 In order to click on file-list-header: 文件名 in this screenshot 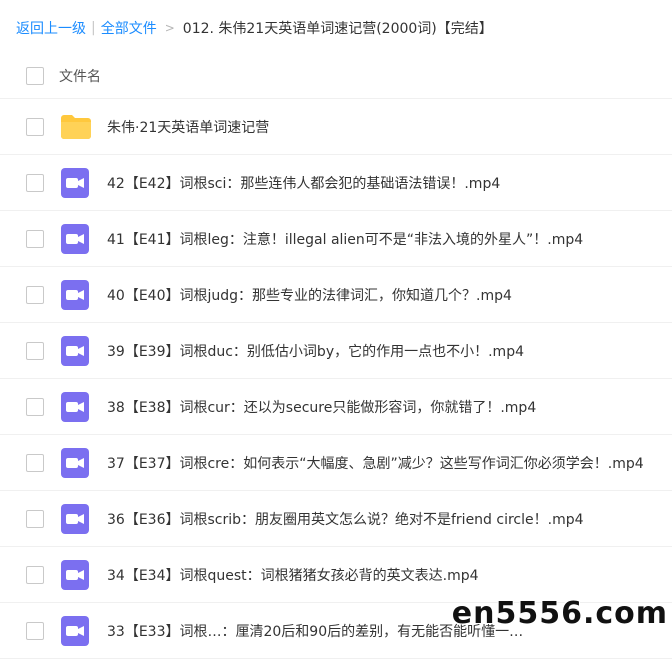, I will do `click(336, 76)`.